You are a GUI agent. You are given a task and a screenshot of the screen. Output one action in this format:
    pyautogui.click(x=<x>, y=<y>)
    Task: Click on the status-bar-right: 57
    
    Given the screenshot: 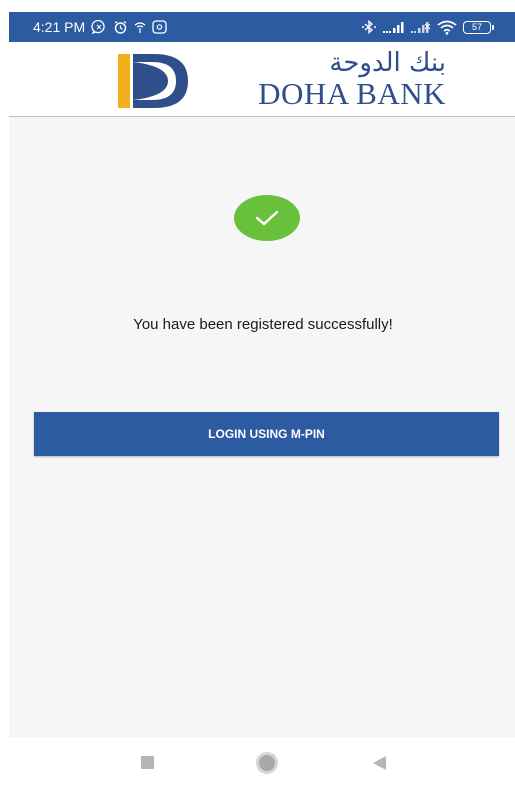 What is the action you would take?
    pyautogui.click(x=427, y=27)
    